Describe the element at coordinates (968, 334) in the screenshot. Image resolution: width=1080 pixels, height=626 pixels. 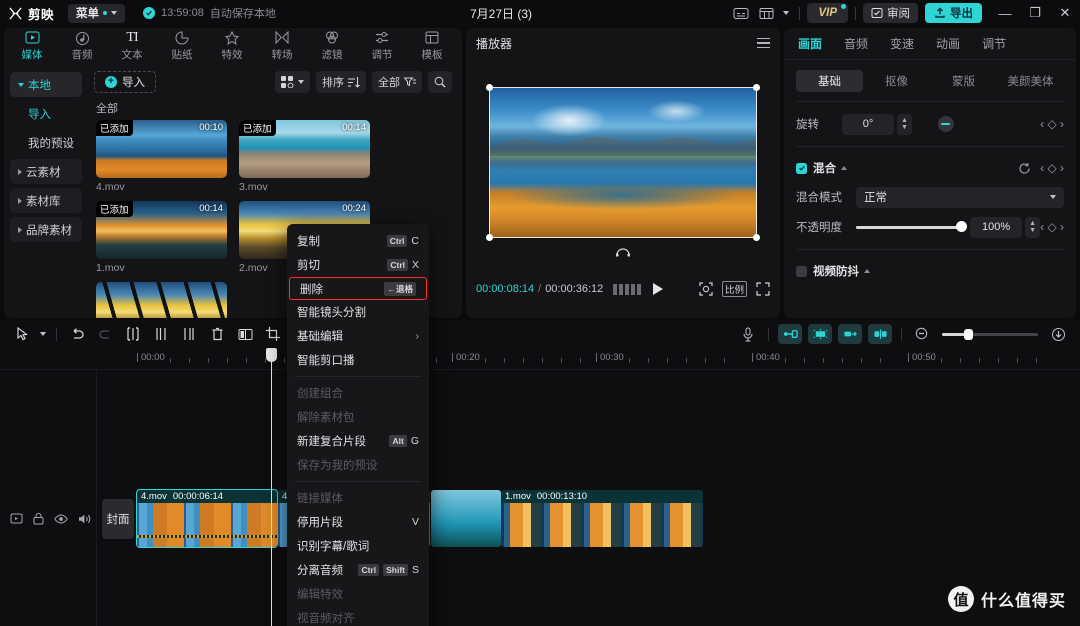
I see `zoom-slider-thumb` at that location.